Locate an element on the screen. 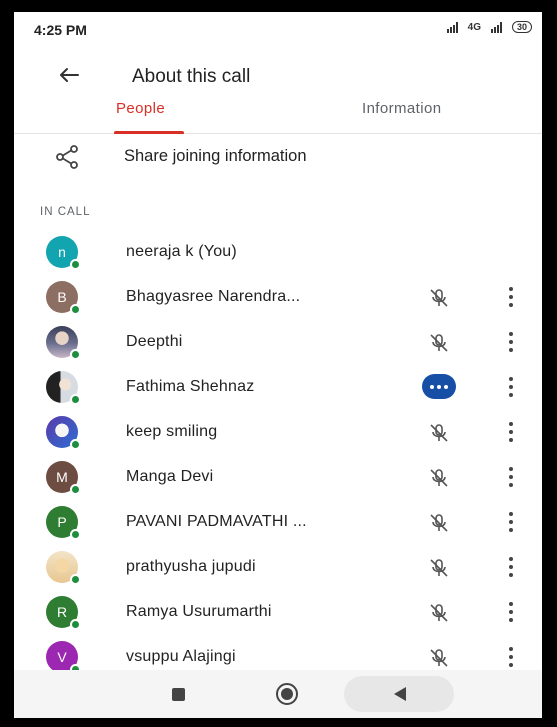  back-triangle-icon is located at coordinates (400, 694).